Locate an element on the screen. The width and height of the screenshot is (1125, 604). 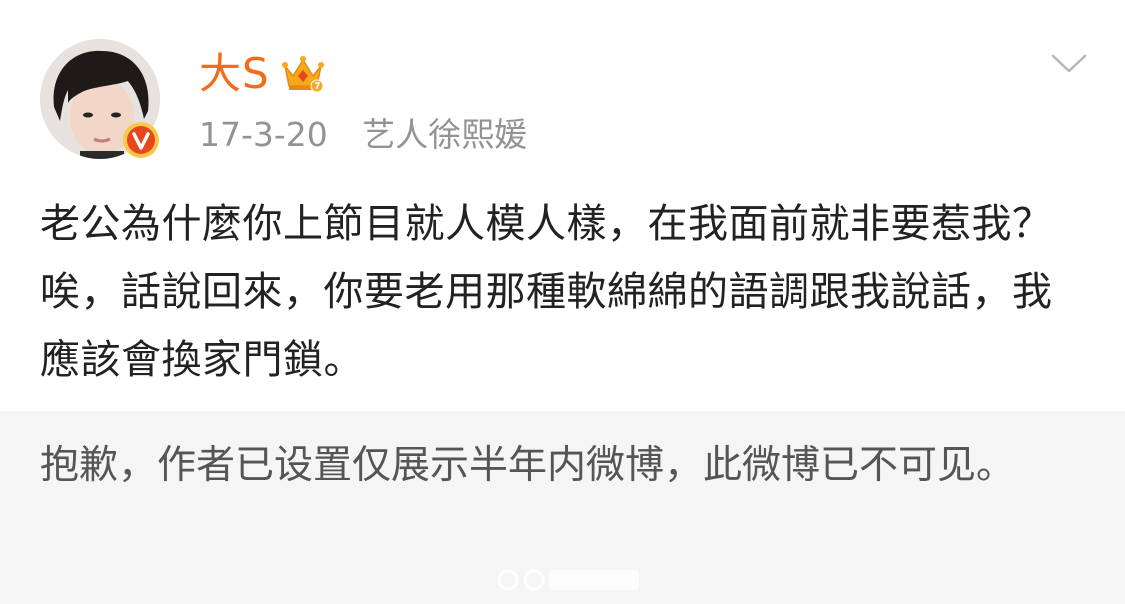
post-source: 艺人徐熙媛 is located at coordinates (445, 134).